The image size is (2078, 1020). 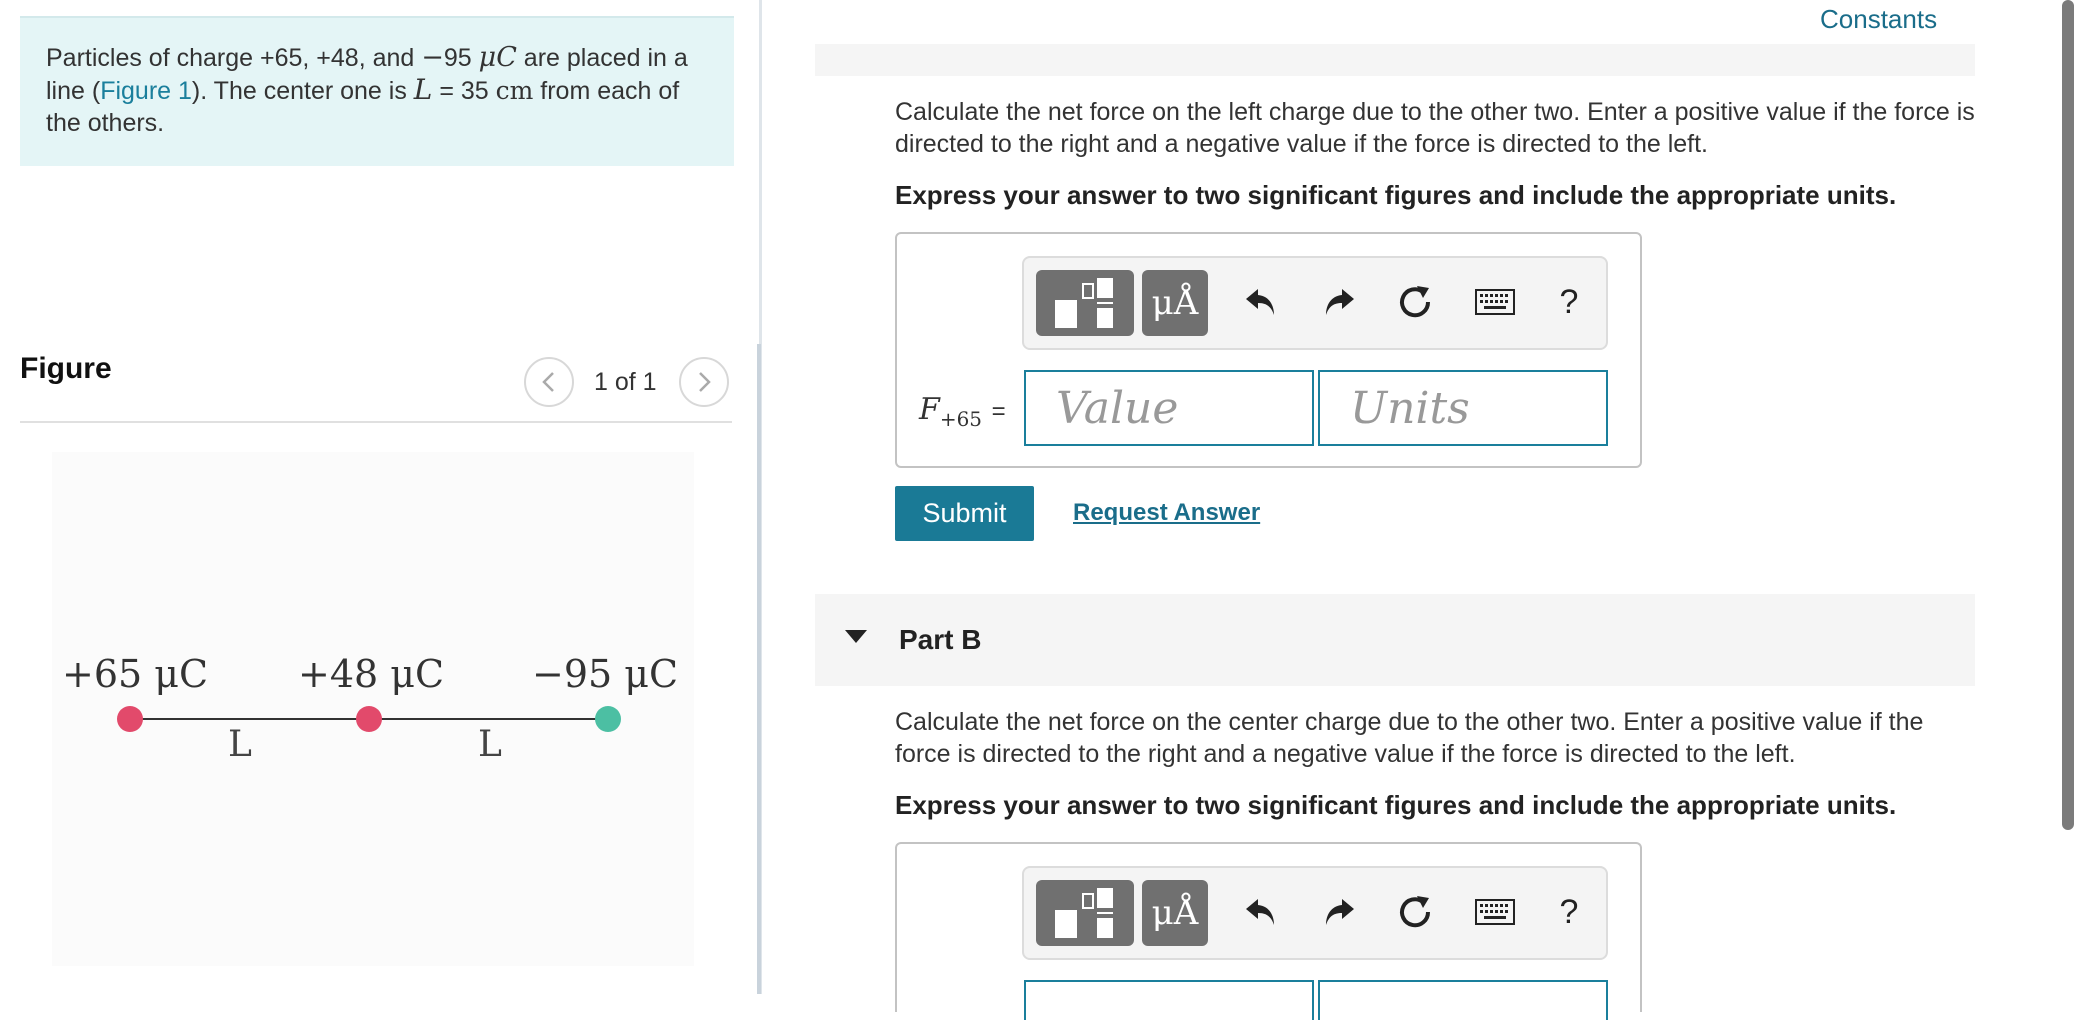 What do you see at coordinates (130, 719) in the screenshot?
I see `charge-dot-left` at bounding box center [130, 719].